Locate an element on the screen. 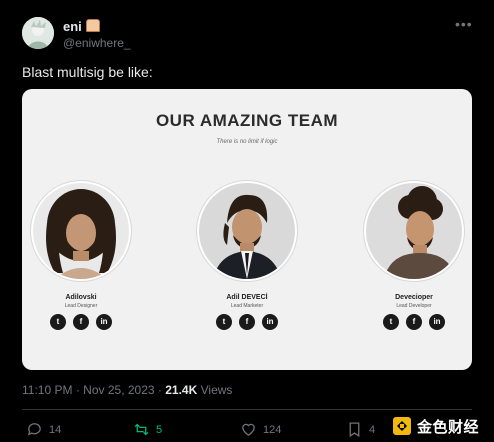  jinse-logo-icon is located at coordinates (402, 426).